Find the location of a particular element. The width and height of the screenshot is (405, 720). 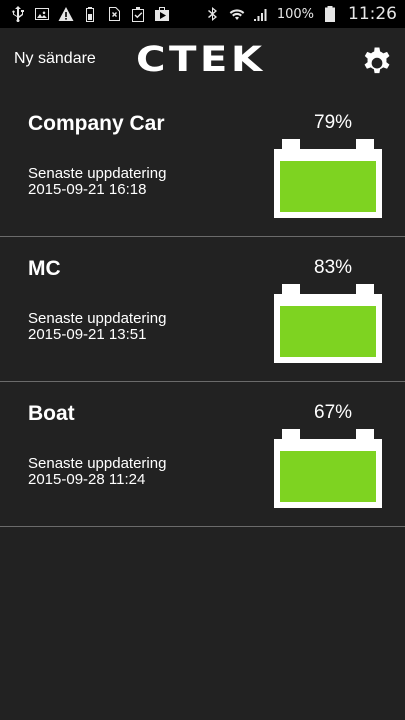

image-icon is located at coordinates (42, 14).